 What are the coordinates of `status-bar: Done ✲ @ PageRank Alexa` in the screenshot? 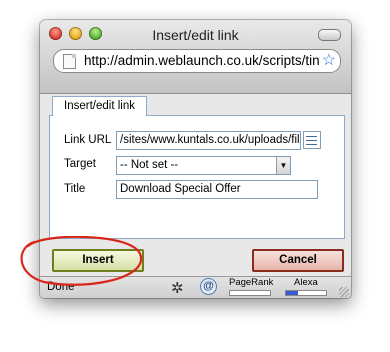 It's located at (195, 287).